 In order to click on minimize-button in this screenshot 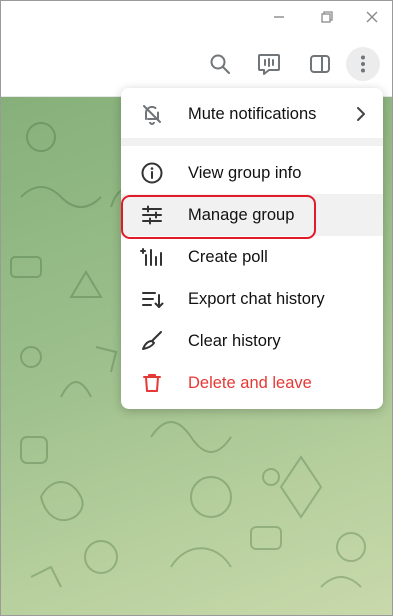, I will do `click(279, 17)`.